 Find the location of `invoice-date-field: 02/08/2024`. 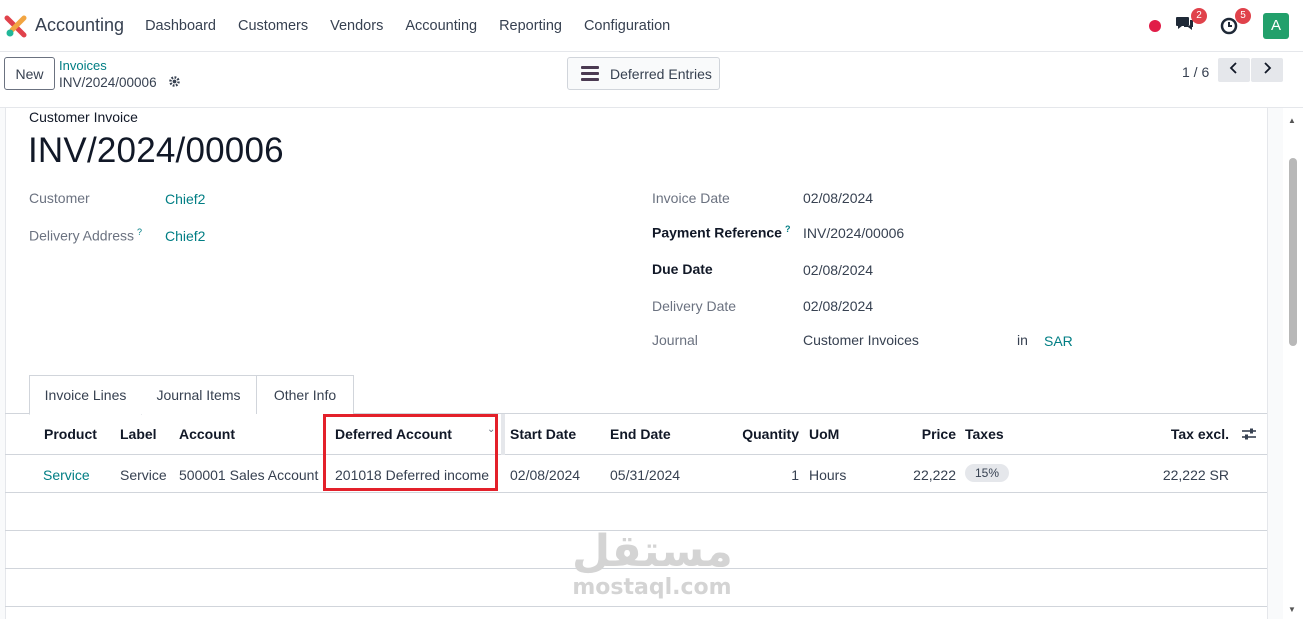

invoice-date-field: 02/08/2024 is located at coordinates (838, 198).